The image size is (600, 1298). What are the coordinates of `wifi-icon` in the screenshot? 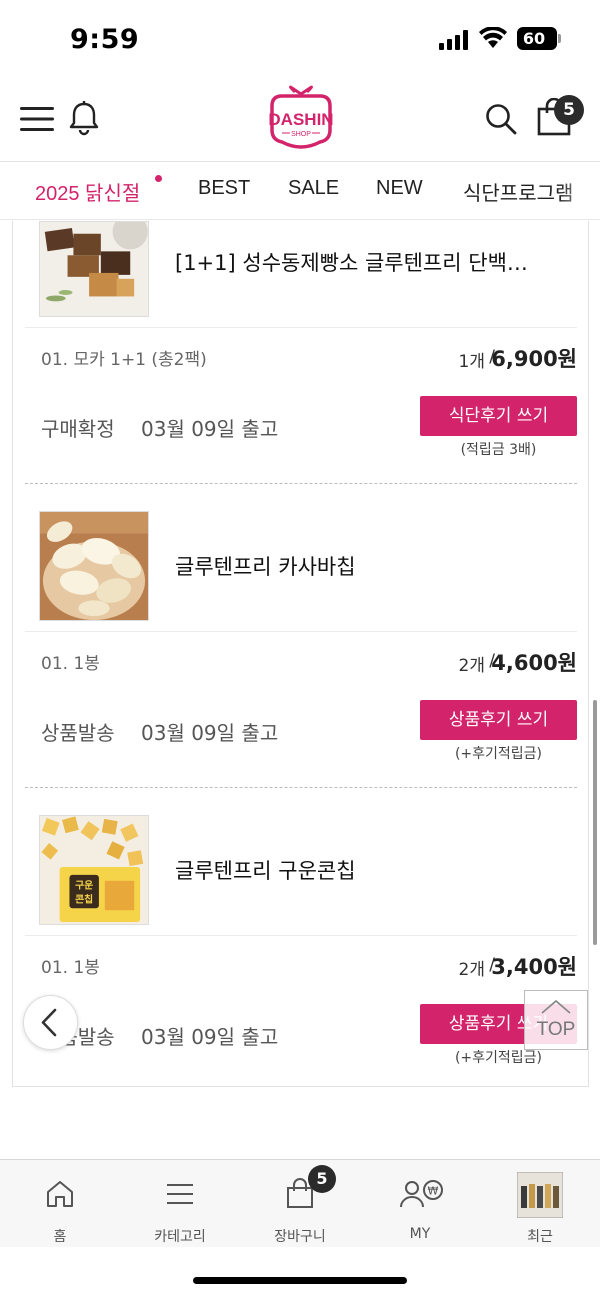 It's located at (493, 37).